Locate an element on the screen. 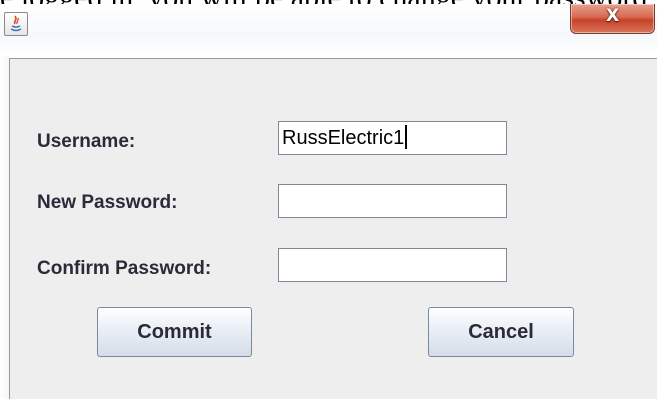  commit-button: Commit is located at coordinates (174, 332).